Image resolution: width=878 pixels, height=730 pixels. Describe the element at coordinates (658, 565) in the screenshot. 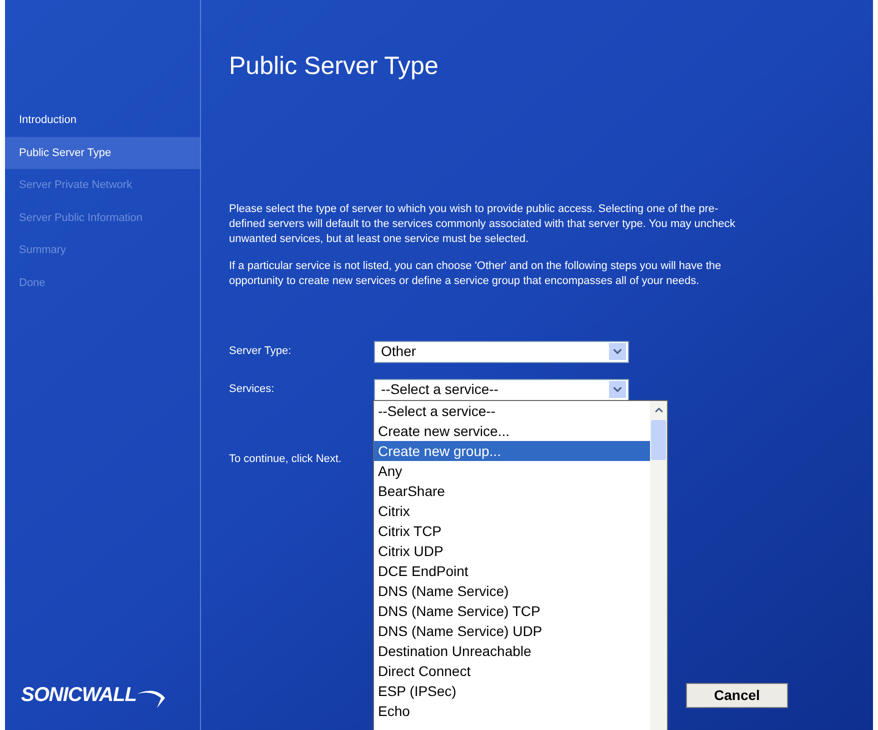

I see `scrollbar` at that location.